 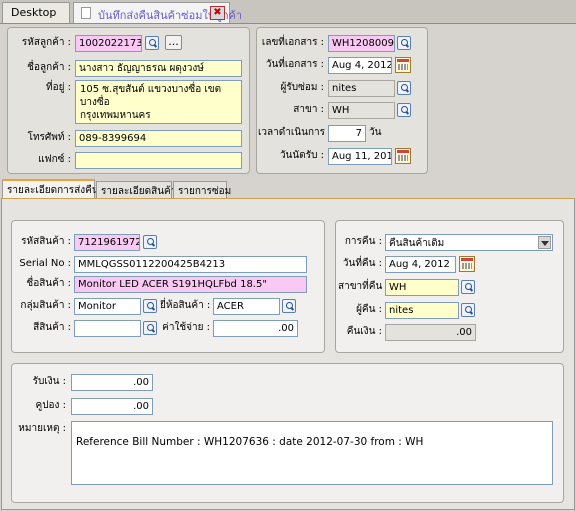 I want to click on refund-label: คืนเงิน :, so click(x=364, y=331).